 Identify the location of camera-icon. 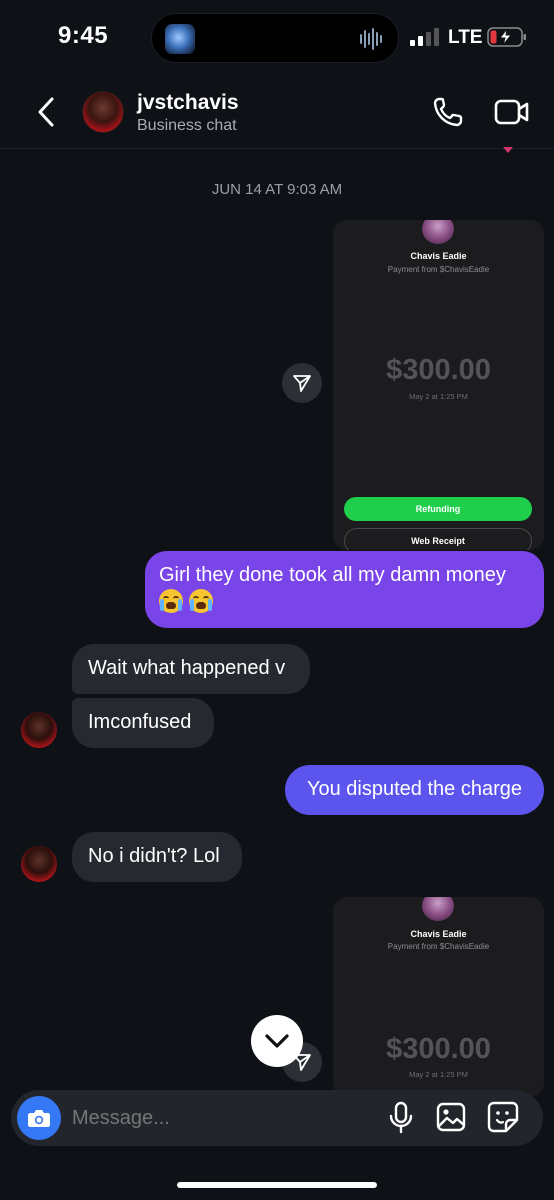
(39, 1118).